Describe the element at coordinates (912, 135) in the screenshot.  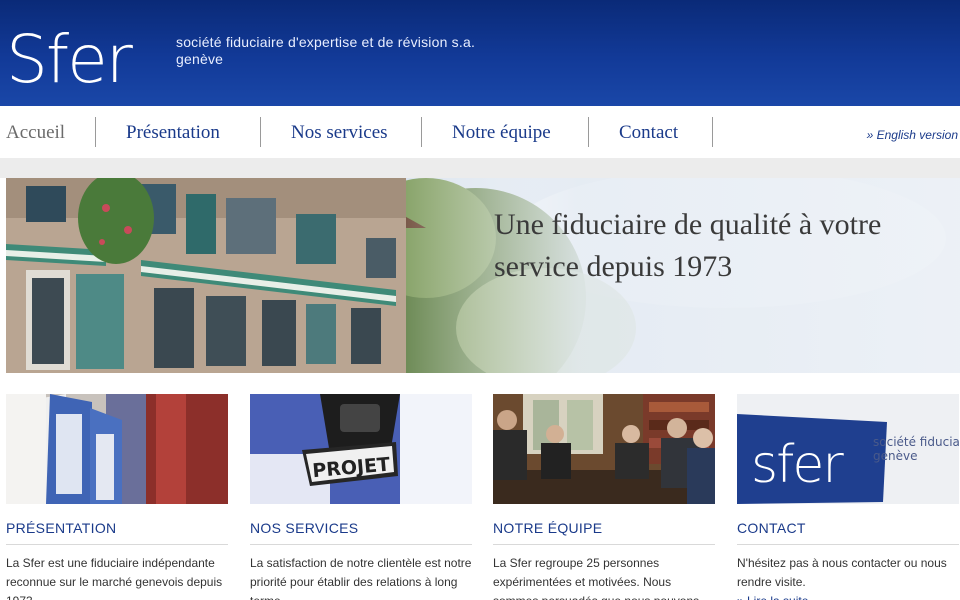
I see `english-version-link: » English version` at that location.